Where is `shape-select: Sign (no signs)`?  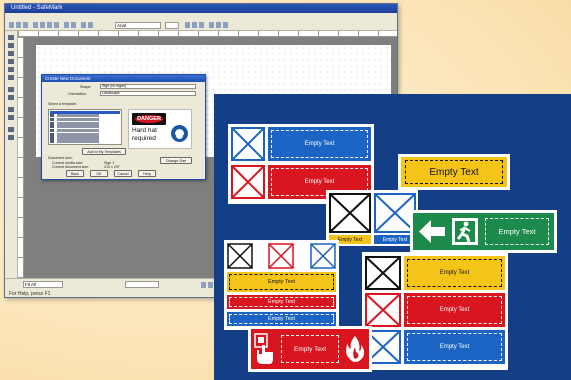 shape-select: Sign (no signs) is located at coordinates (148, 86).